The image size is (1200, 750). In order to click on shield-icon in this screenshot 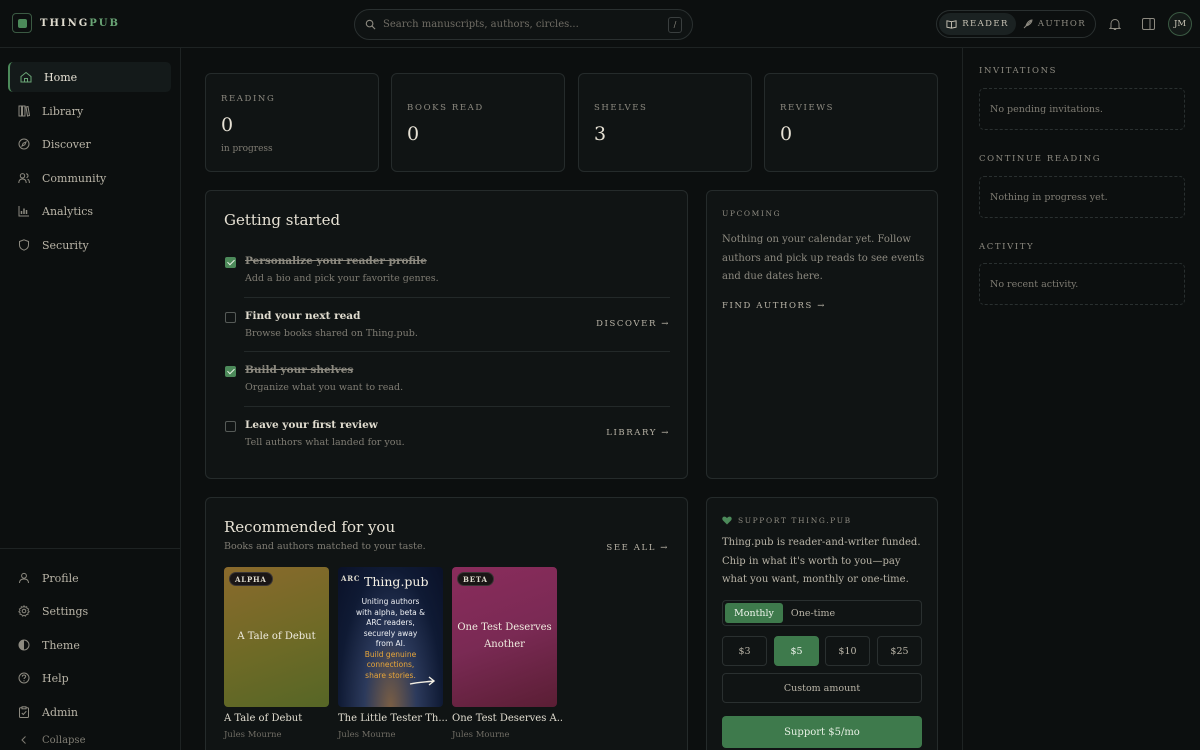, I will do `click(24, 245)`.